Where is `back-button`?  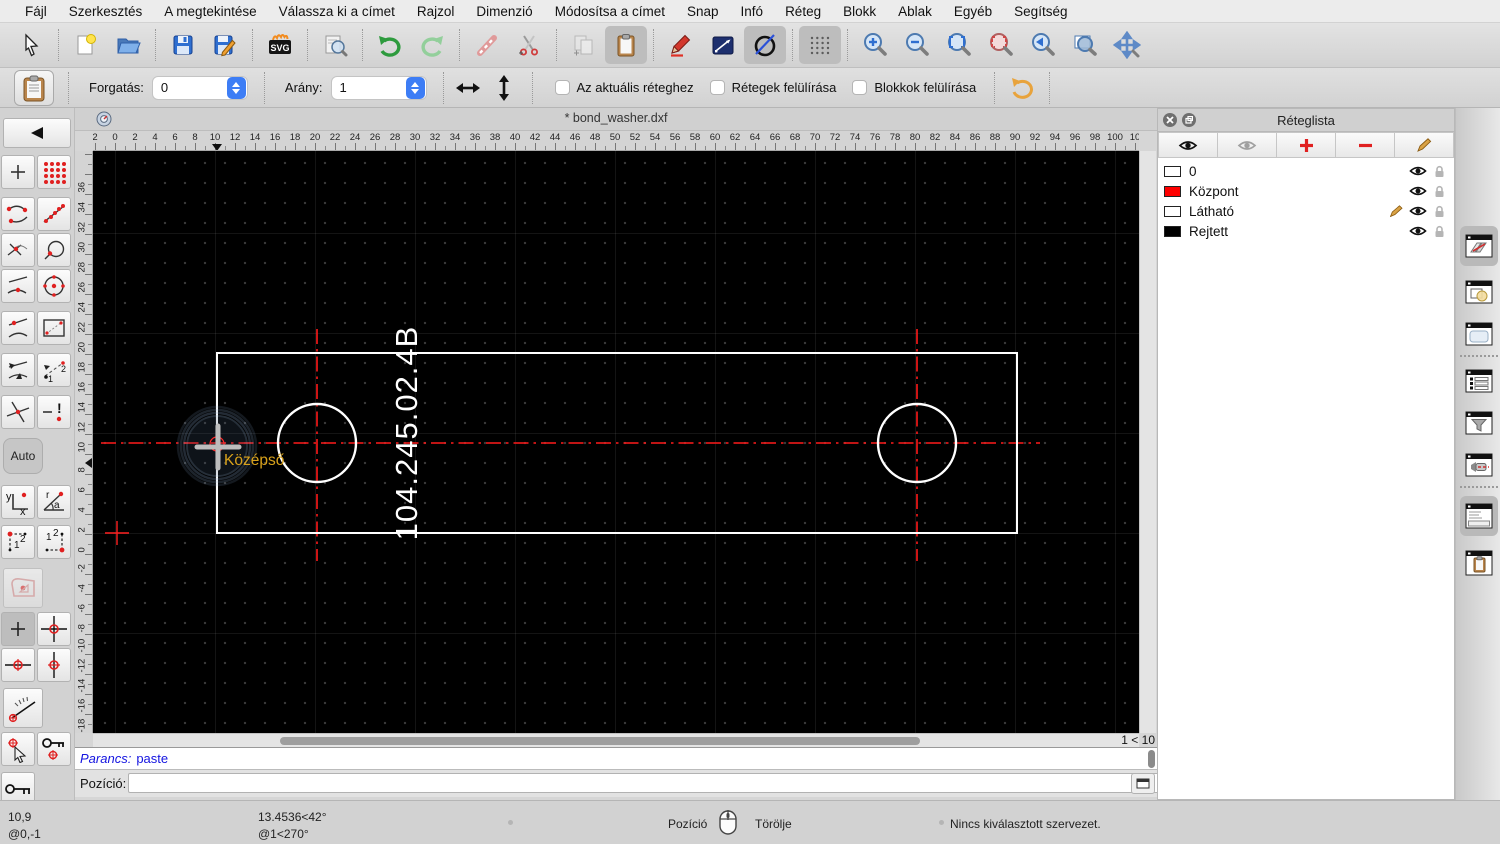
back-button is located at coordinates (37, 133).